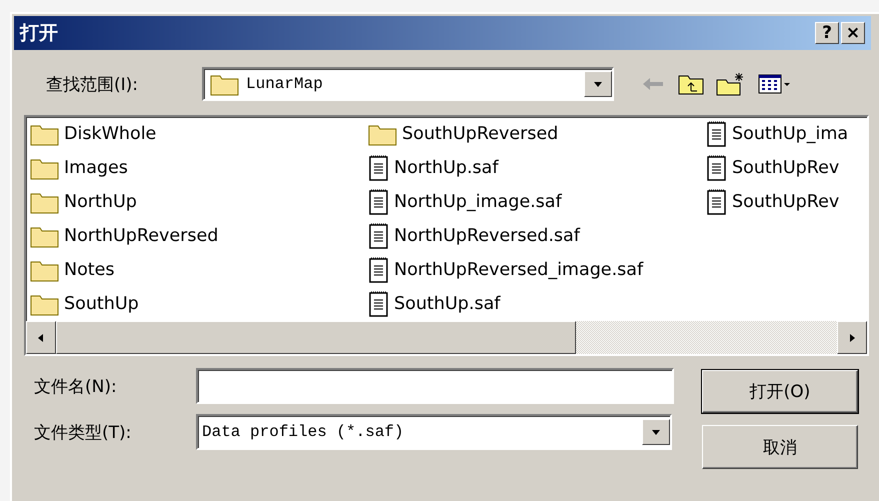  I want to click on look-in-dropdown: LunarMap, so click(408, 84).